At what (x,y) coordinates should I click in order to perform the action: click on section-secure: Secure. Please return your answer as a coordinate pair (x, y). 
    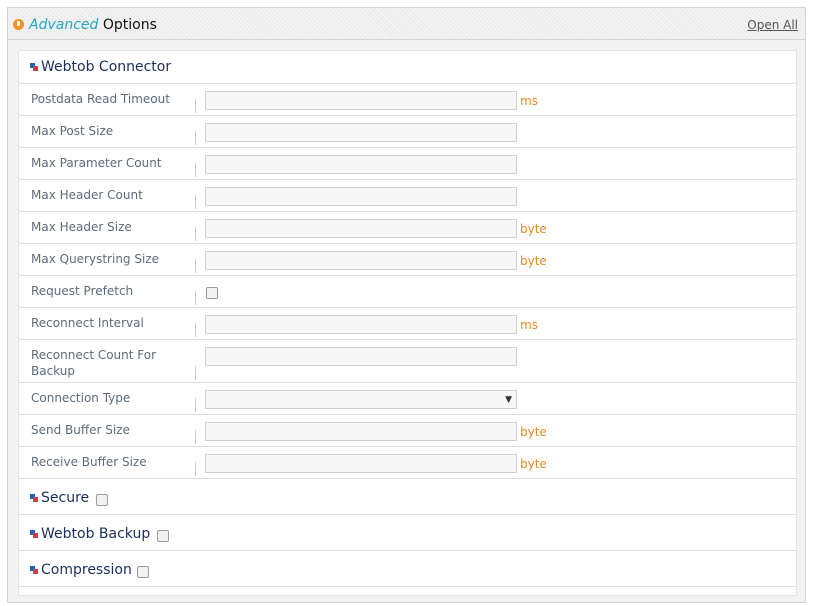
    Looking at the image, I should click on (407, 497).